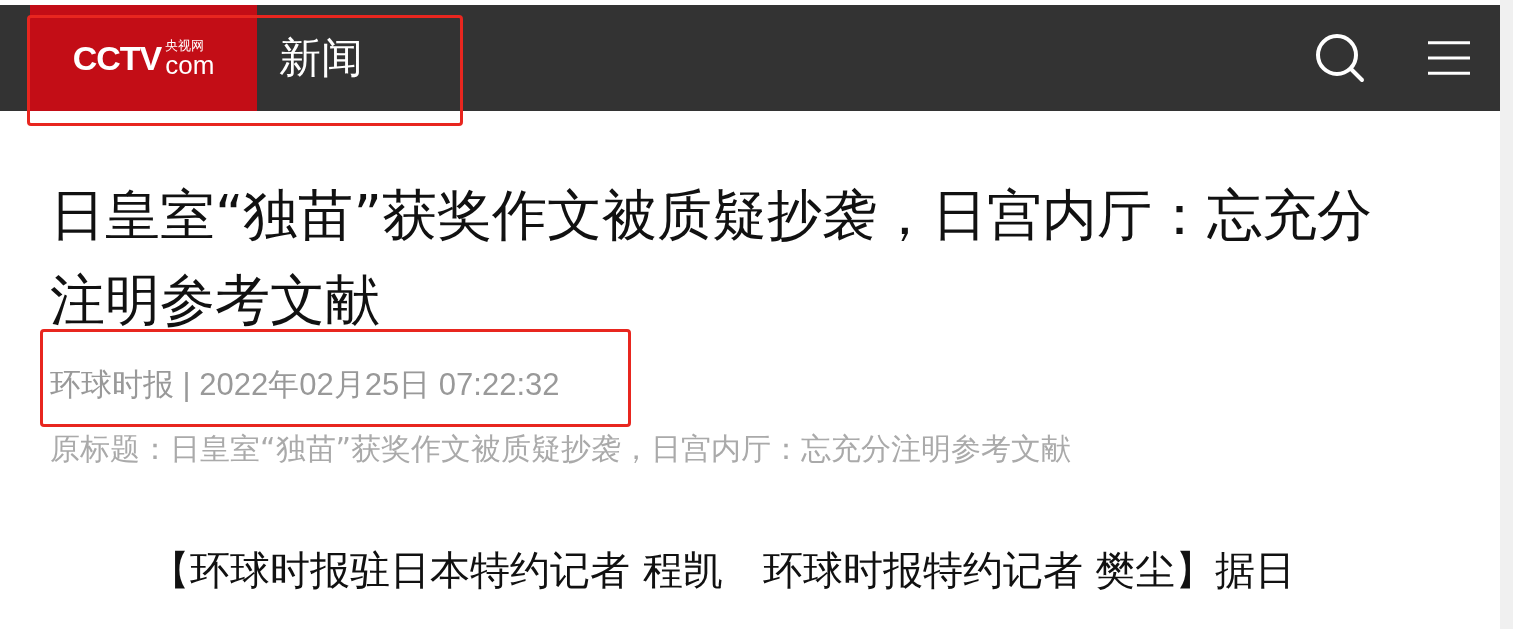 This screenshot has width=1513, height=629. Describe the element at coordinates (305, 385) in the screenshot. I see `byline: 环球时报 | 2022年02月25日 07:22:32` at that location.